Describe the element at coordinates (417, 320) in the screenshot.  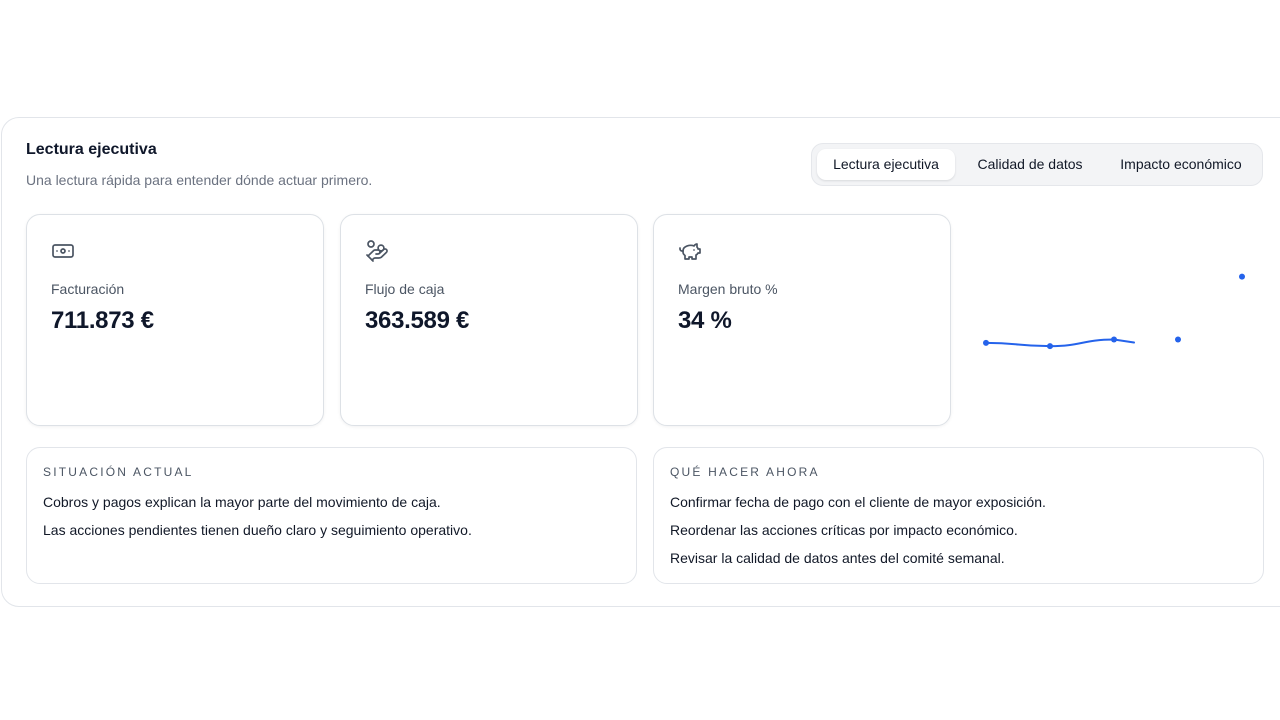
I see `kpi-value: 363.589 €` at that location.